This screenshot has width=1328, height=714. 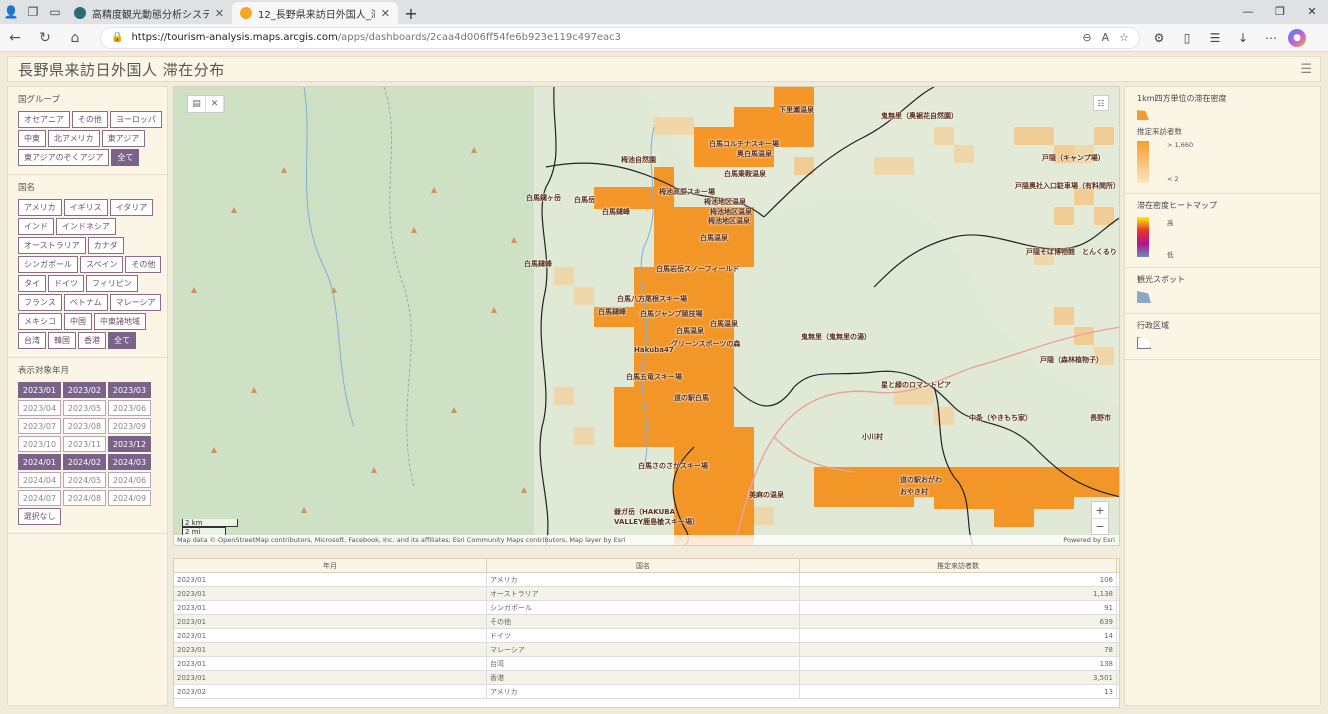 What do you see at coordinates (85, 302) in the screenshot?
I see `country-option-button: ベトナム` at bounding box center [85, 302].